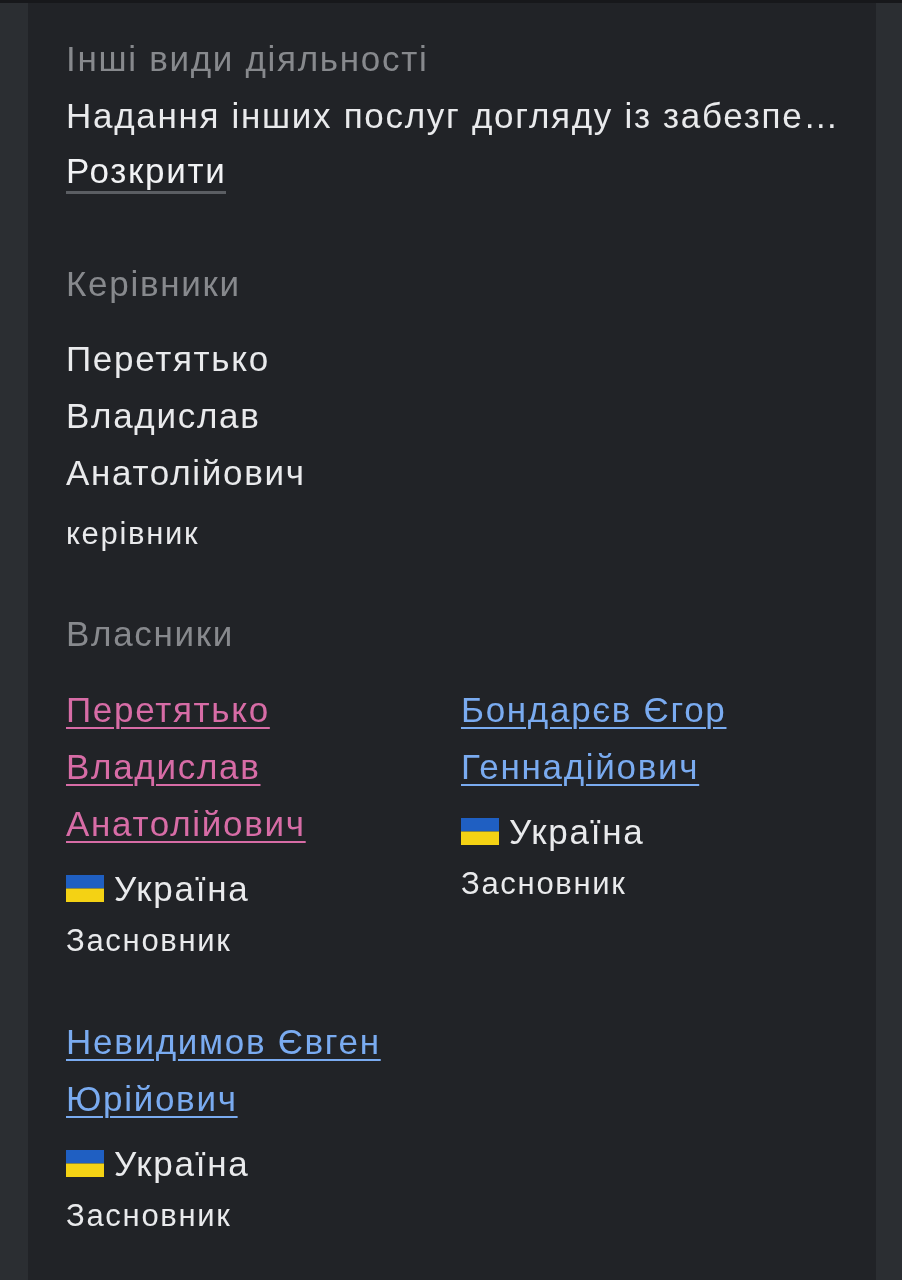 This screenshot has height=1280, width=902. What do you see at coordinates (146, 172) in the screenshot?
I see `expand-link: Розкрити` at bounding box center [146, 172].